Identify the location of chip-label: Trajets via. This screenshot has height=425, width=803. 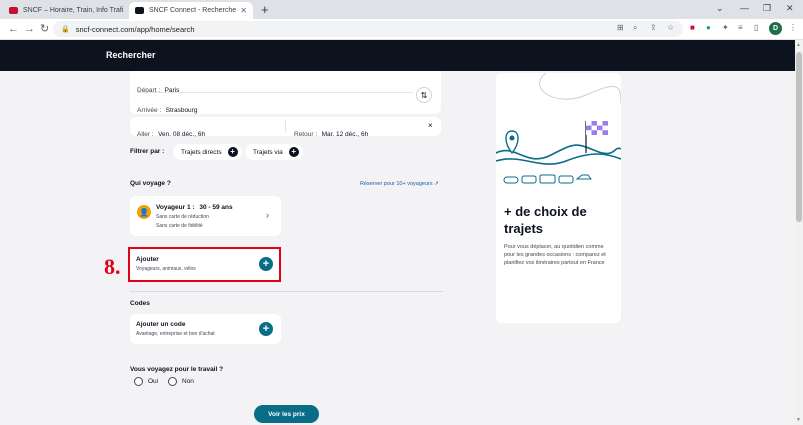
(268, 152).